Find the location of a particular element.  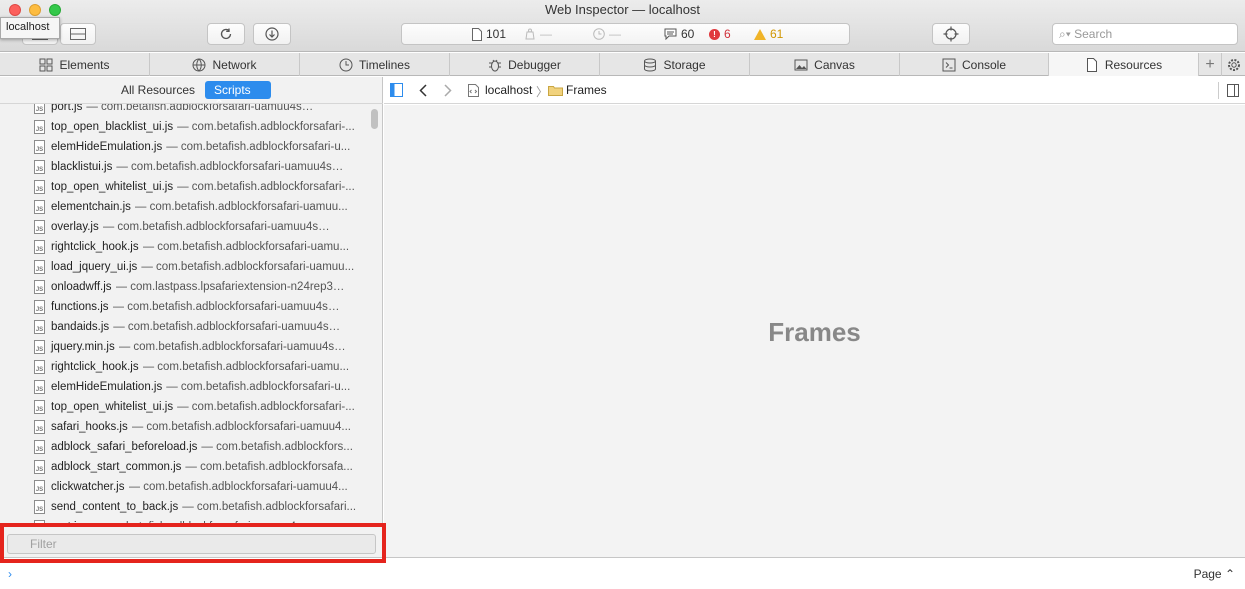

error-count: ! 6 is located at coordinates (720, 34).